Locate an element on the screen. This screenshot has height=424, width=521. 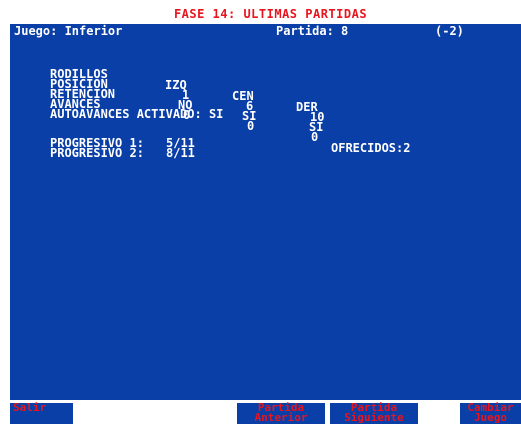
partida-anterior-button: Partida Anterior is located at coordinates (281, 413).